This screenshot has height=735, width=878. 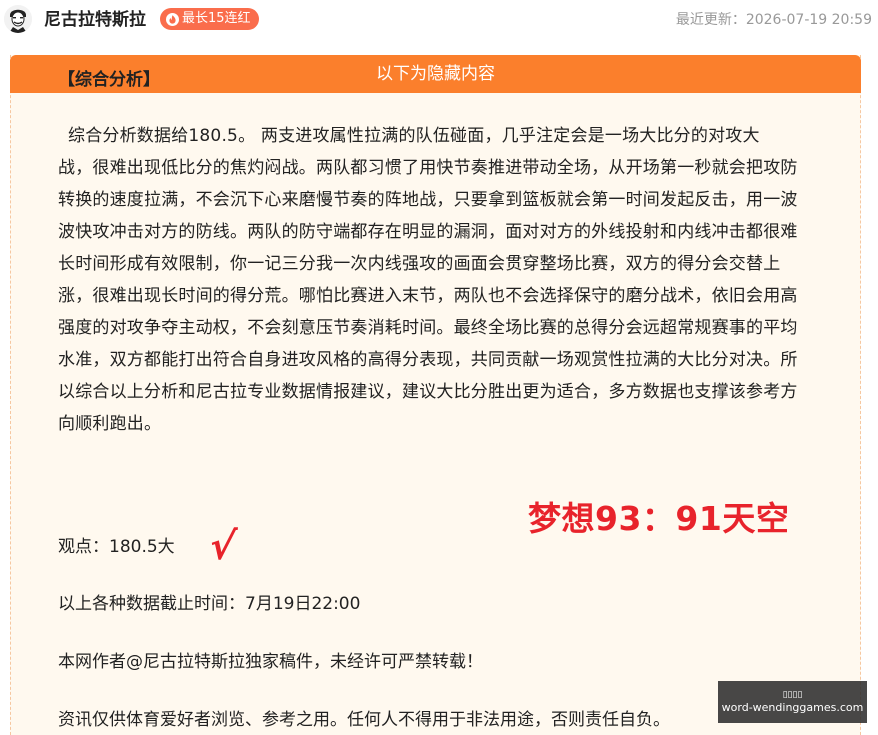 What do you see at coordinates (270, 662) in the screenshot?
I see `copyright-notice: 本网作者@尼古拉特斯拉独家稿件，未经许可严禁转载！` at bounding box center [270, 662].